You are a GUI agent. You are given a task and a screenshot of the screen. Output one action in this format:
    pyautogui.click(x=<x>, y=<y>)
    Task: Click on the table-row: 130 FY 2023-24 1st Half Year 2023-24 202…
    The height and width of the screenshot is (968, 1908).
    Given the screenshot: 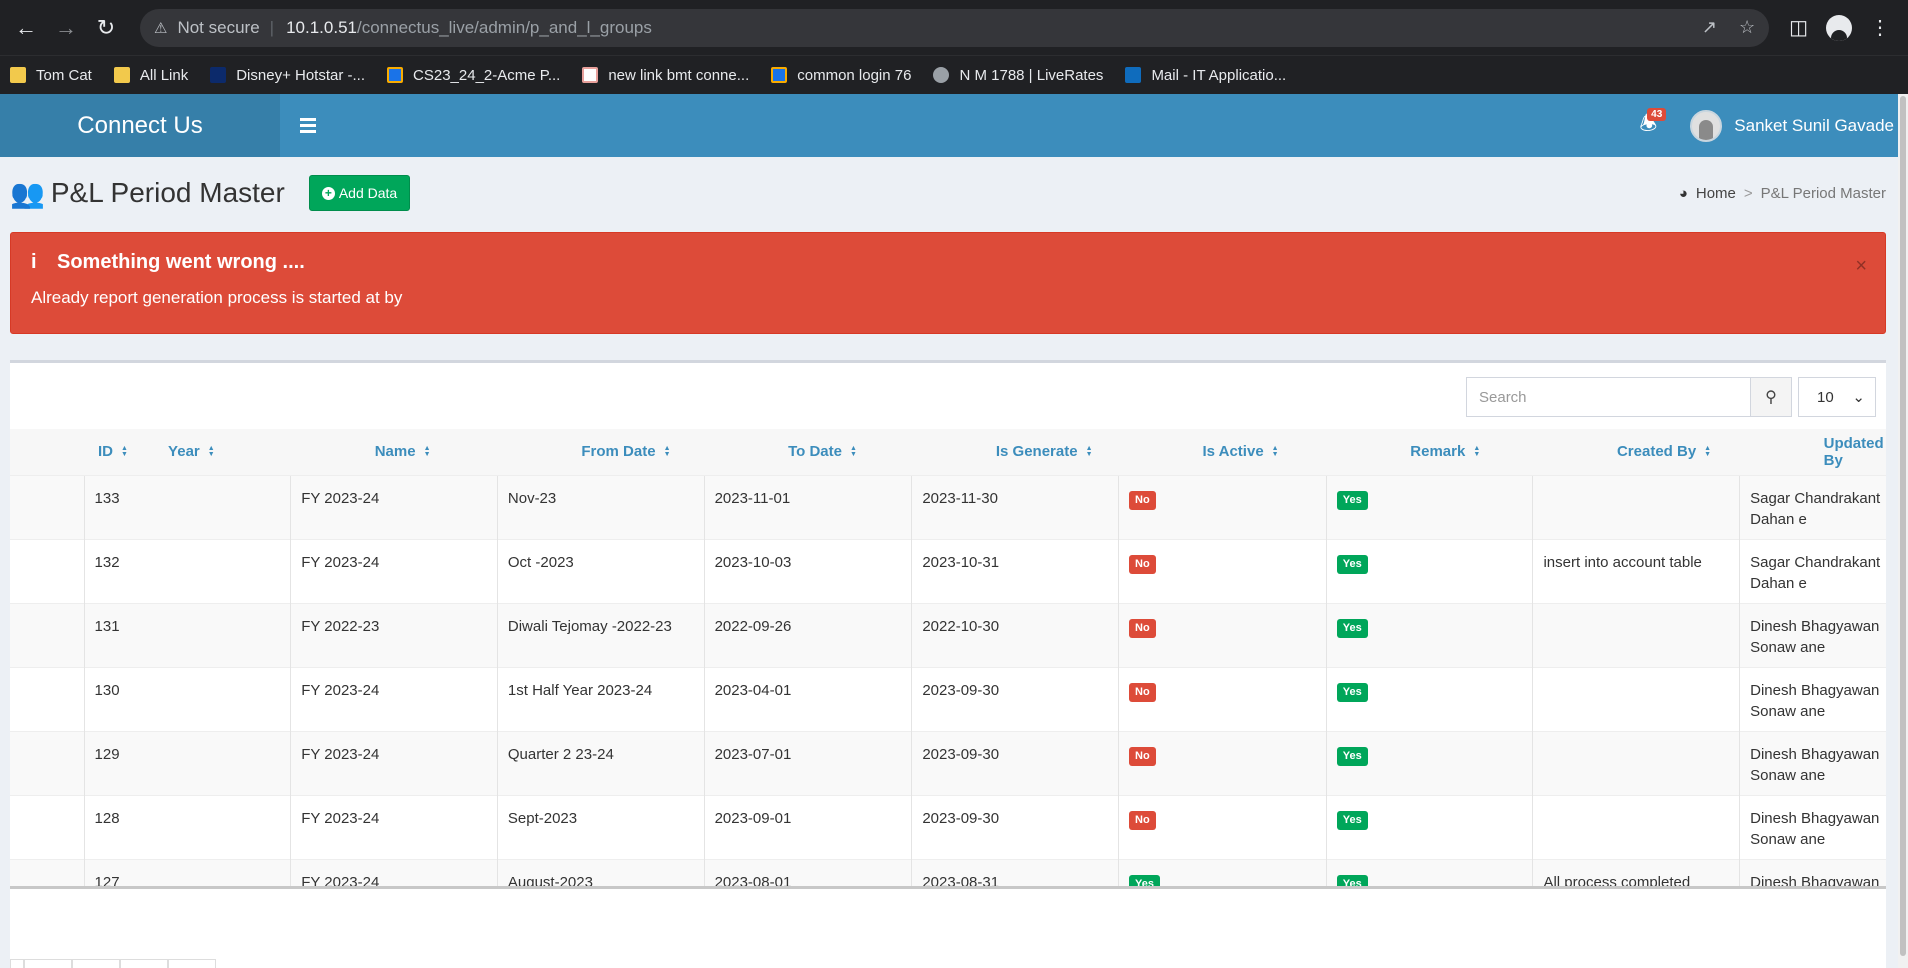 What is the action you would take?
    pyautogui.click(x=948, y=698)
    